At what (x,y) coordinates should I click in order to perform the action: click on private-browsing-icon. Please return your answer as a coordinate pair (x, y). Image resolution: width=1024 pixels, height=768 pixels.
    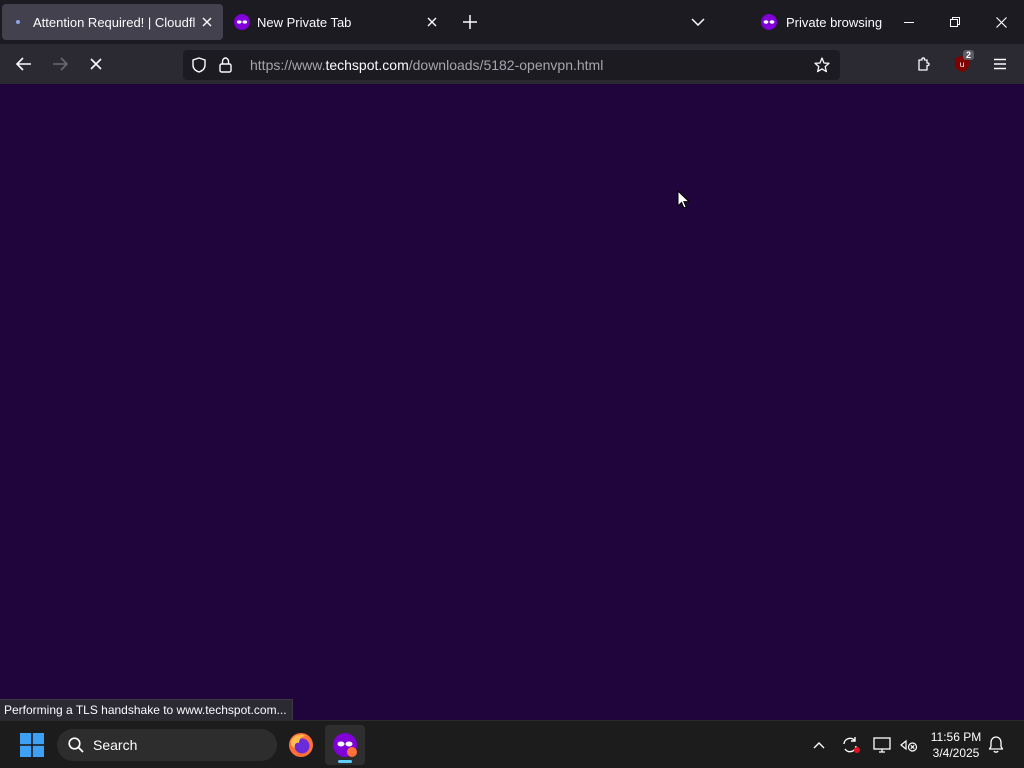
    Looking at the image, I should click on (345, 745).